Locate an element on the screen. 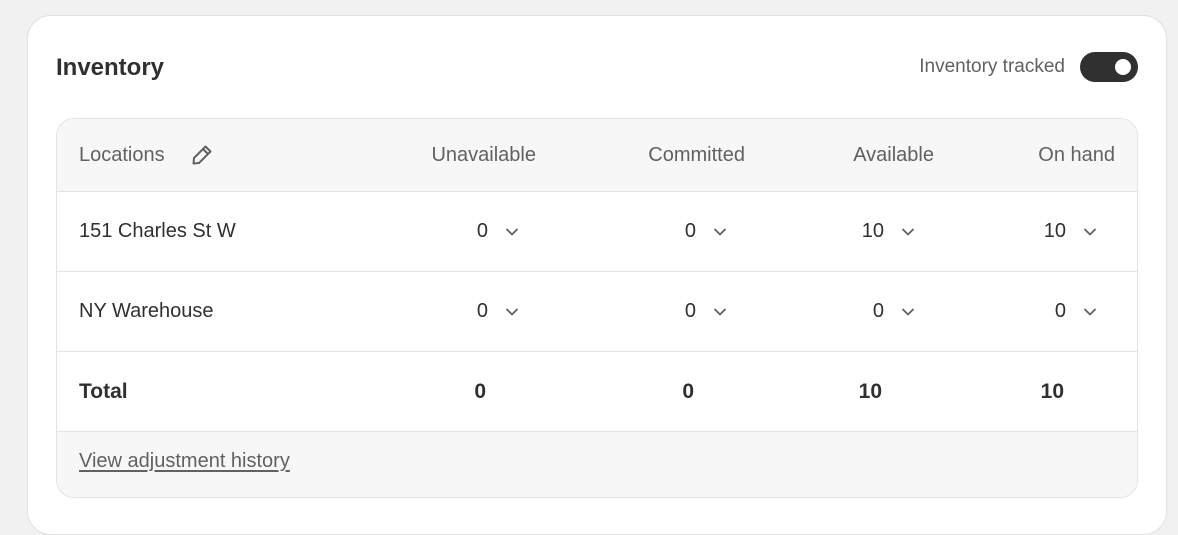  total-on-hand: 10 is located at coordinates (1052, 391).